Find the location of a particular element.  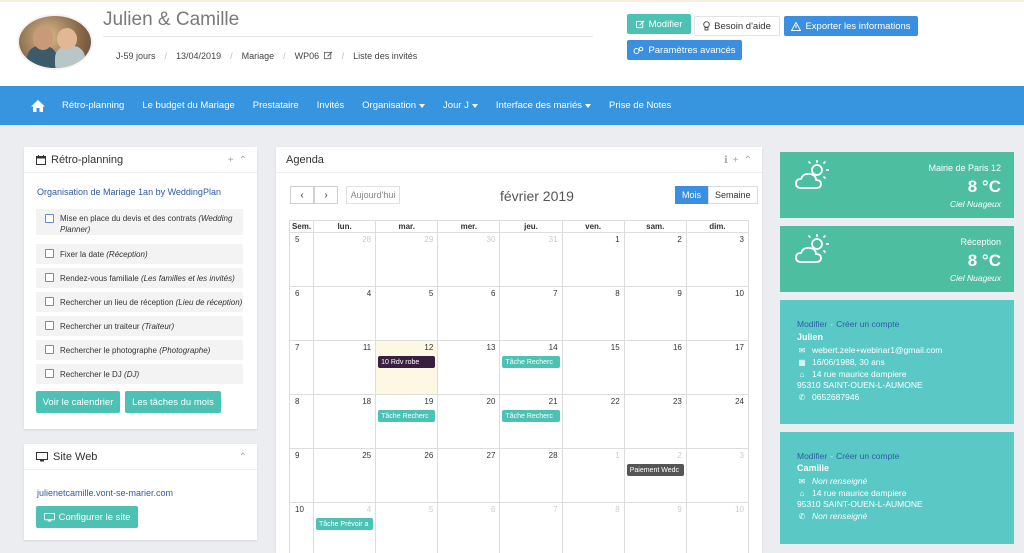

calendar-day-cell: 24 is located at coordinates (717, 421).